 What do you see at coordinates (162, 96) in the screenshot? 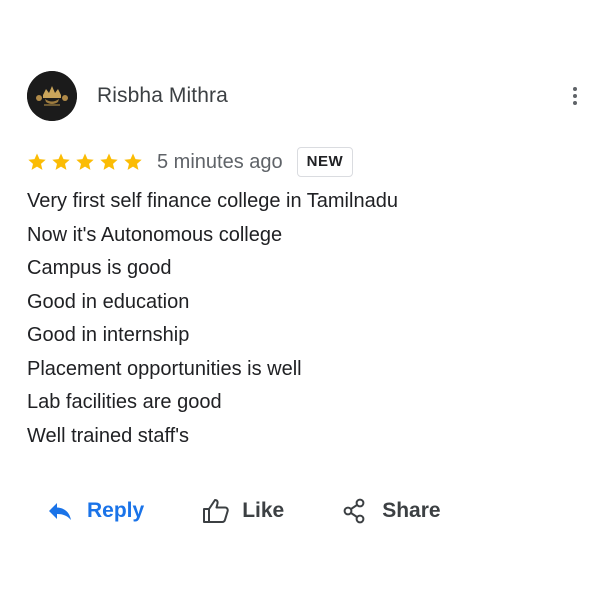
I see `author-name: Risbha Mithra` at bounding box center [162, 96].